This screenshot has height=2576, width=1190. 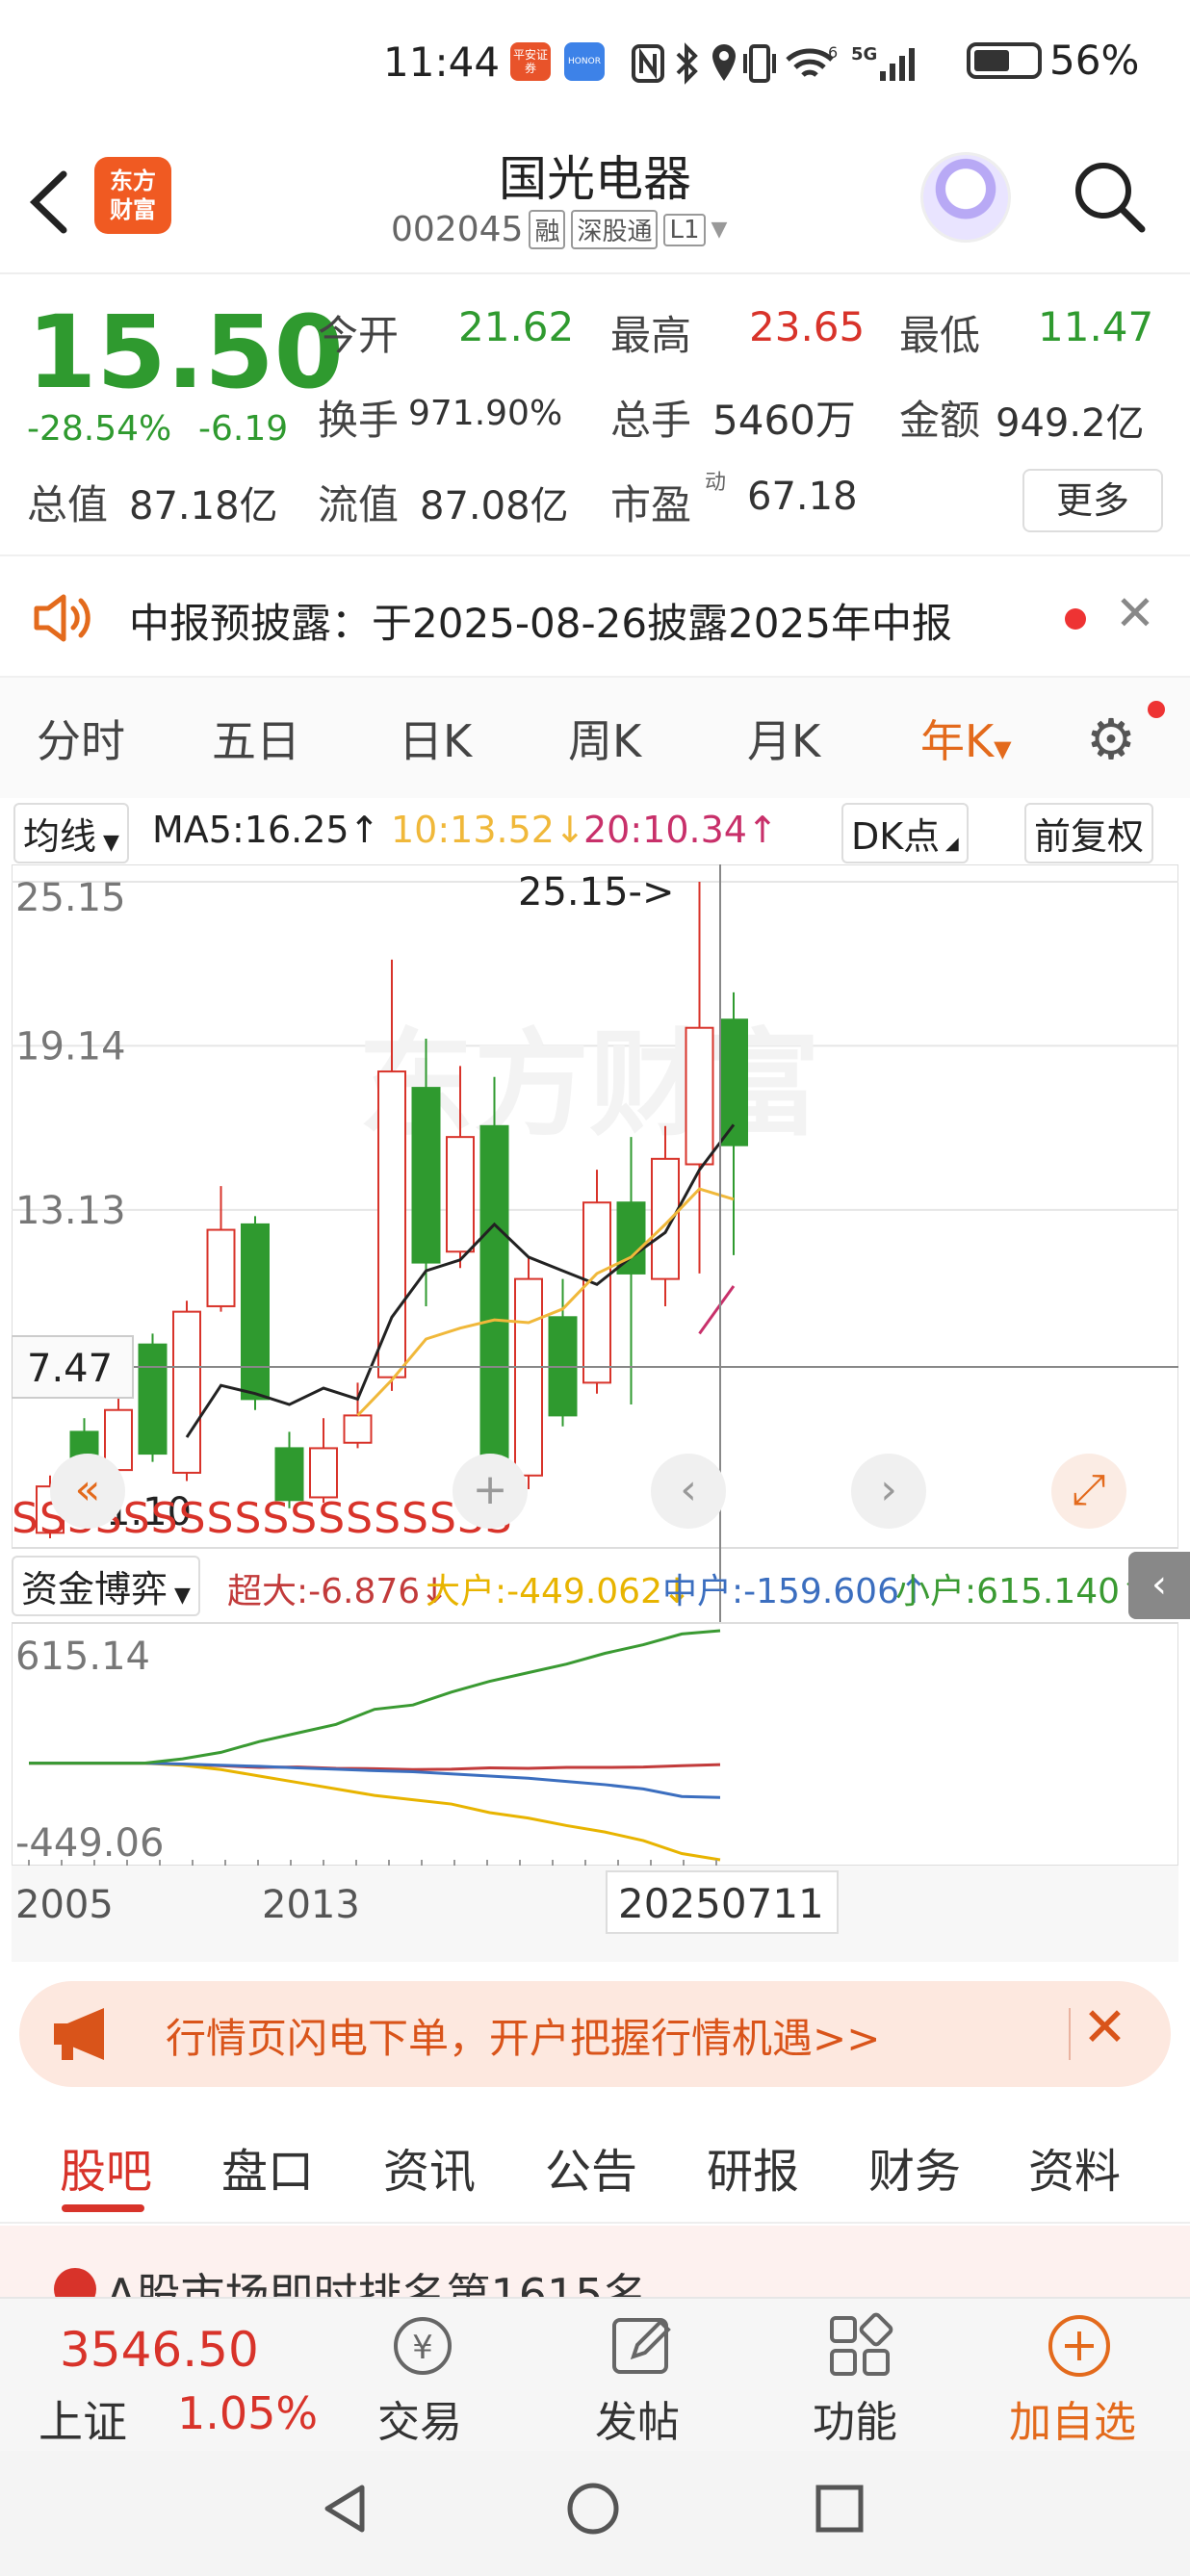 What do you see at coordinates (810, 63) in the screenshot?
I see `wifi-icon` at bounding box center [810, 63].